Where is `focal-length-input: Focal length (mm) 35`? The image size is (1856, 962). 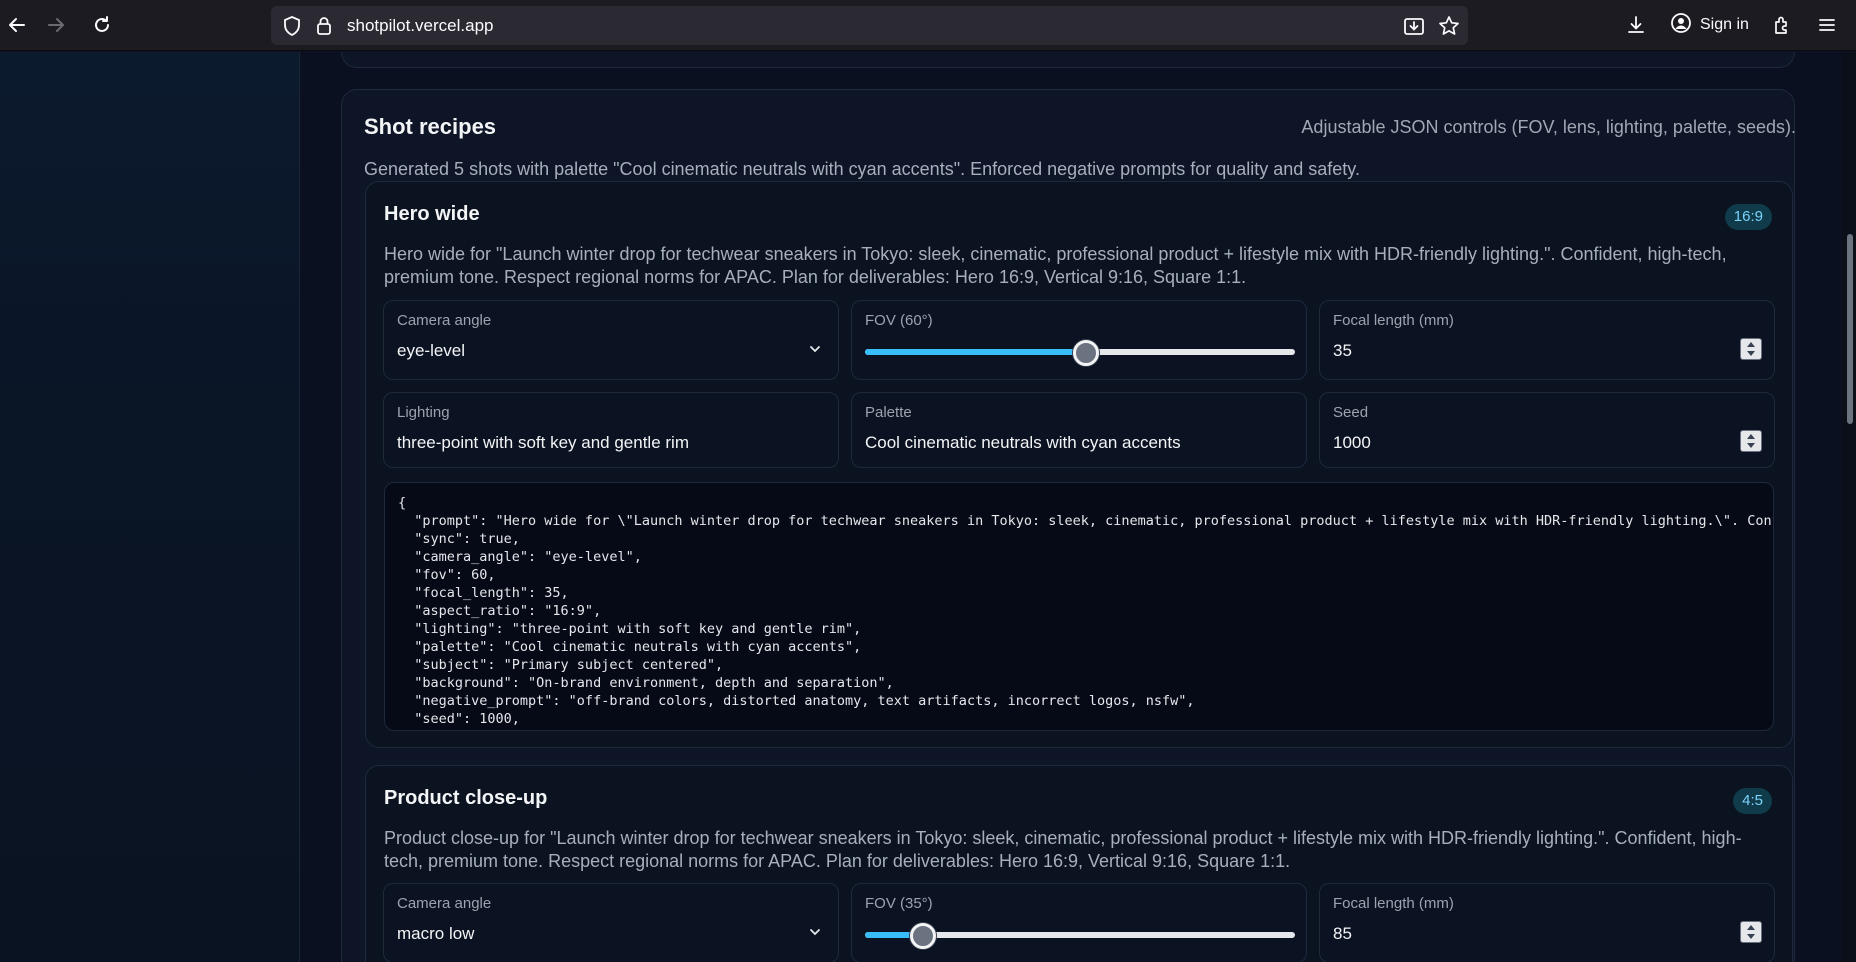 focal-length-input: Focal length (mm) 35 is located at coordinates (1547, 340).